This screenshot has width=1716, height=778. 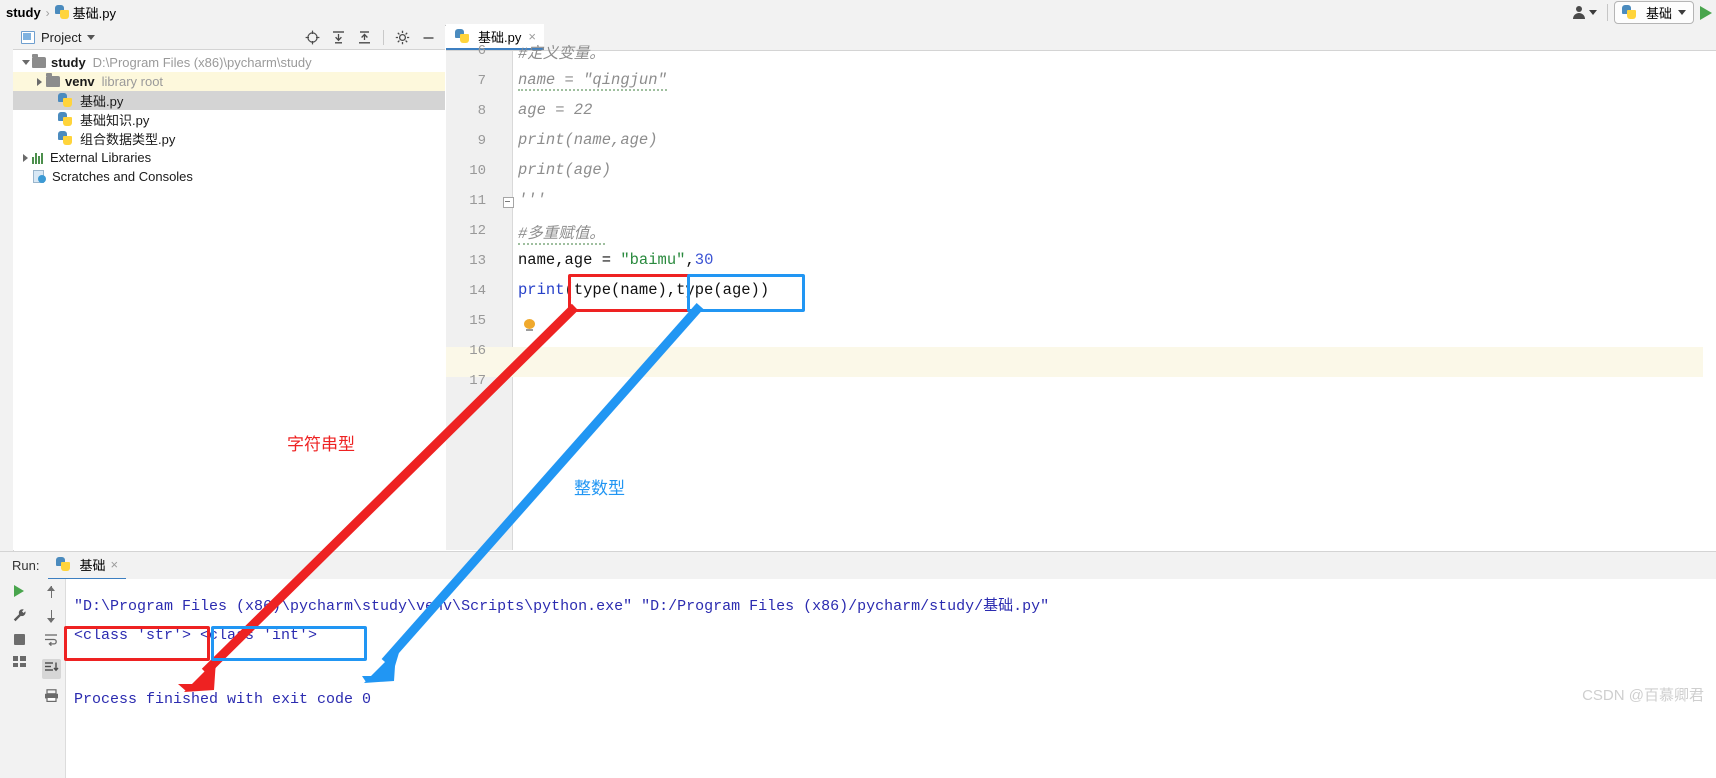 What do you see at coordinates (1706, 12) in the screenshot?
I see `run-button` at bounding box center [1706, 12].